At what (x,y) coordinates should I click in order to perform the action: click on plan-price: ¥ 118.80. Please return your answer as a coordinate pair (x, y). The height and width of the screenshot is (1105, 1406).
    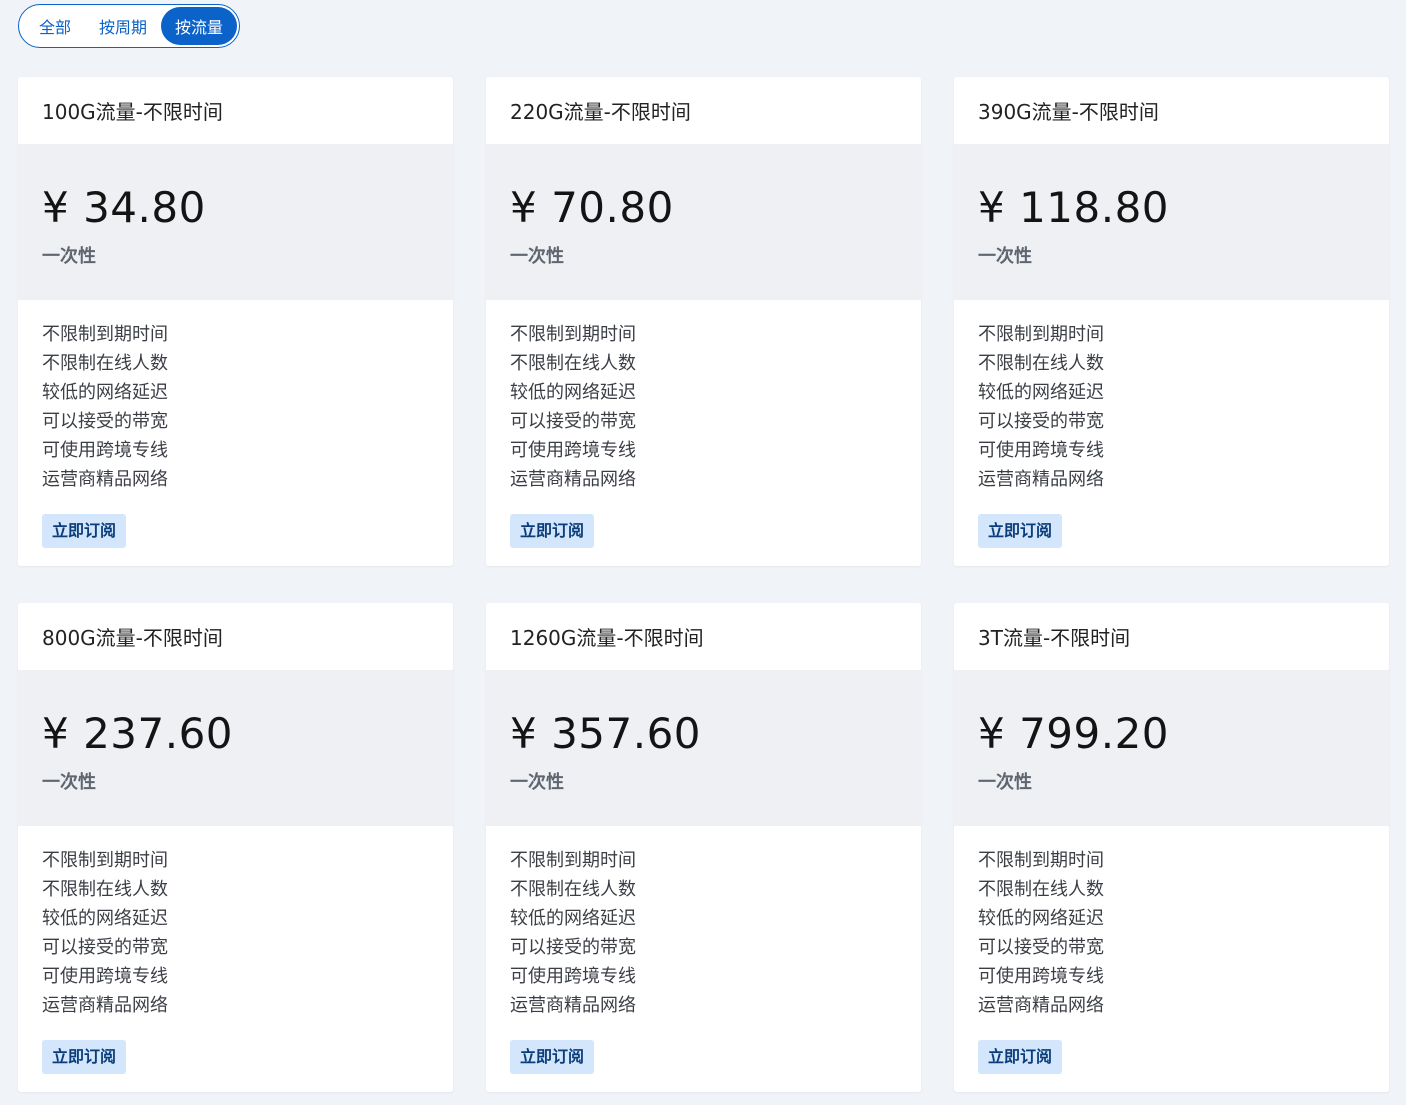
    Looking at the image, I should click on (1074, 207).